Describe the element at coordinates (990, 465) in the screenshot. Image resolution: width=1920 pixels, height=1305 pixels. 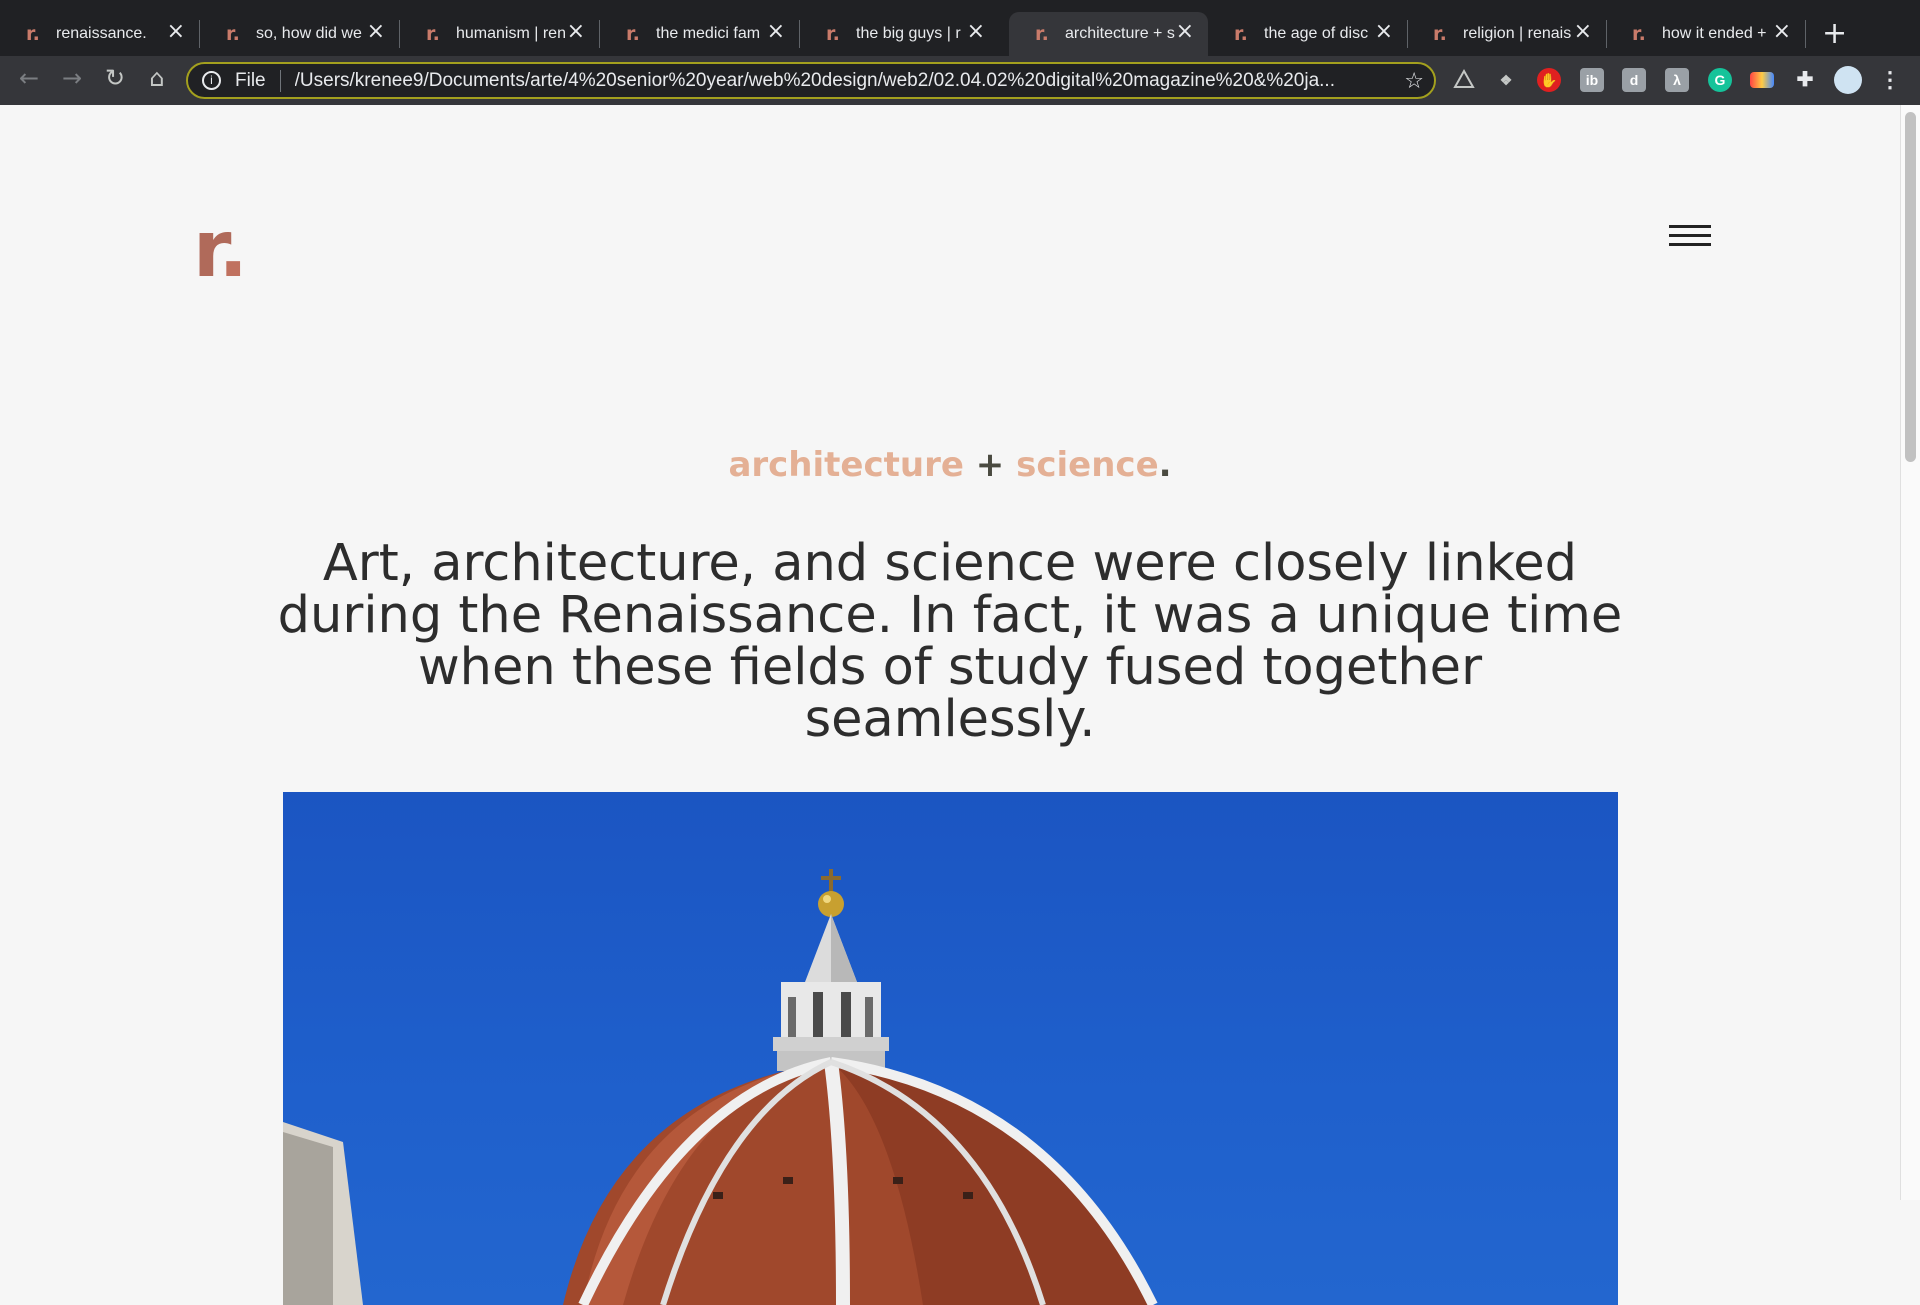
I see `title-plus: +` at that location.